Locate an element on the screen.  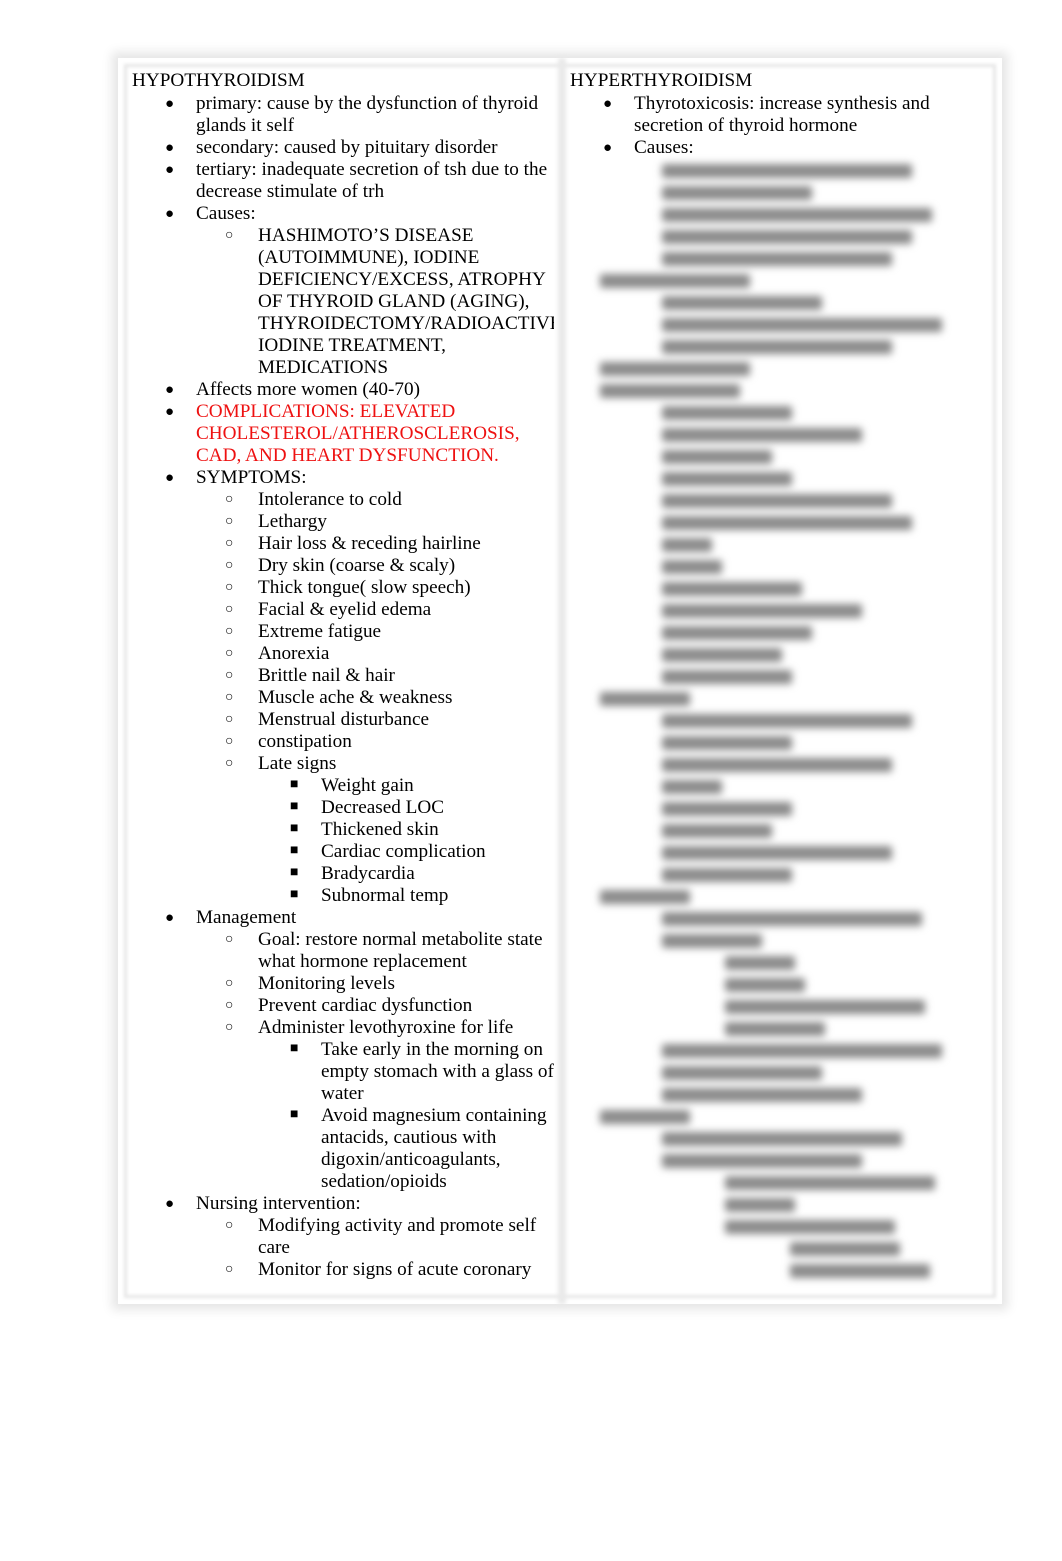
list-item-text: Intolerance to cold is located at coordinates (330, 499).